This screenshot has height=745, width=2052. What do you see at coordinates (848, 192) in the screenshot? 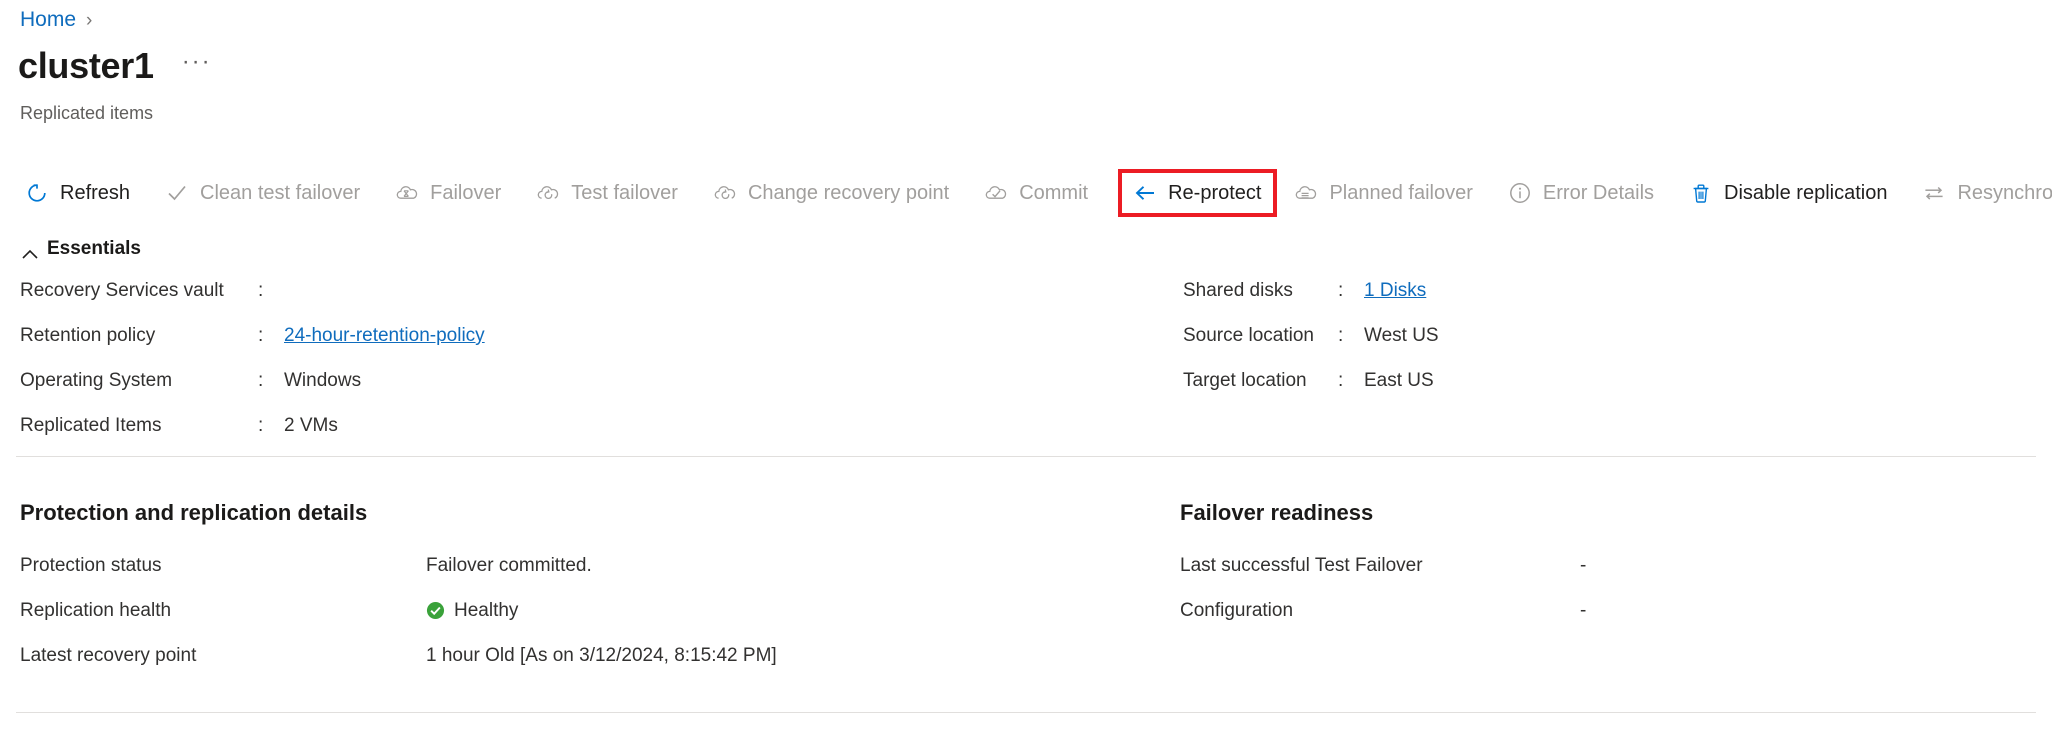
I see `command-label: Change recovery point` at bounding box center [848, 192].